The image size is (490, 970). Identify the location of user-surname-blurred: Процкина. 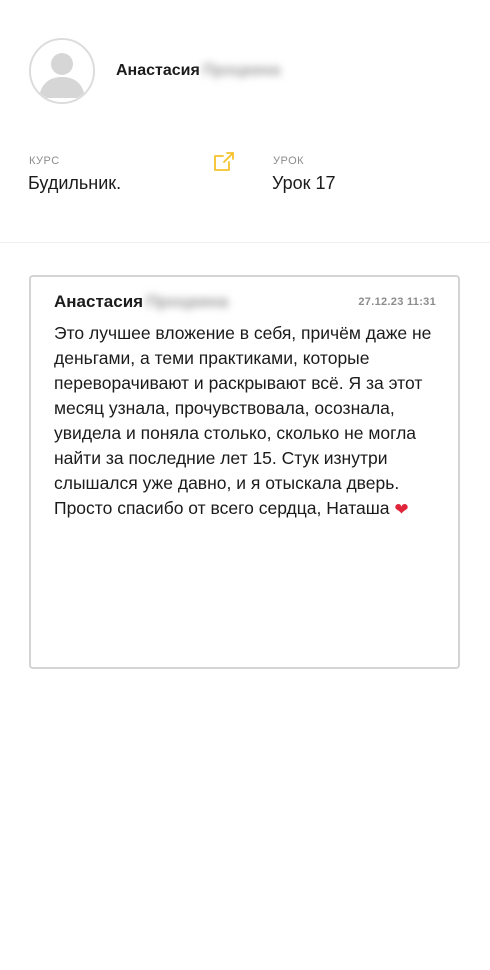
(241, 70).